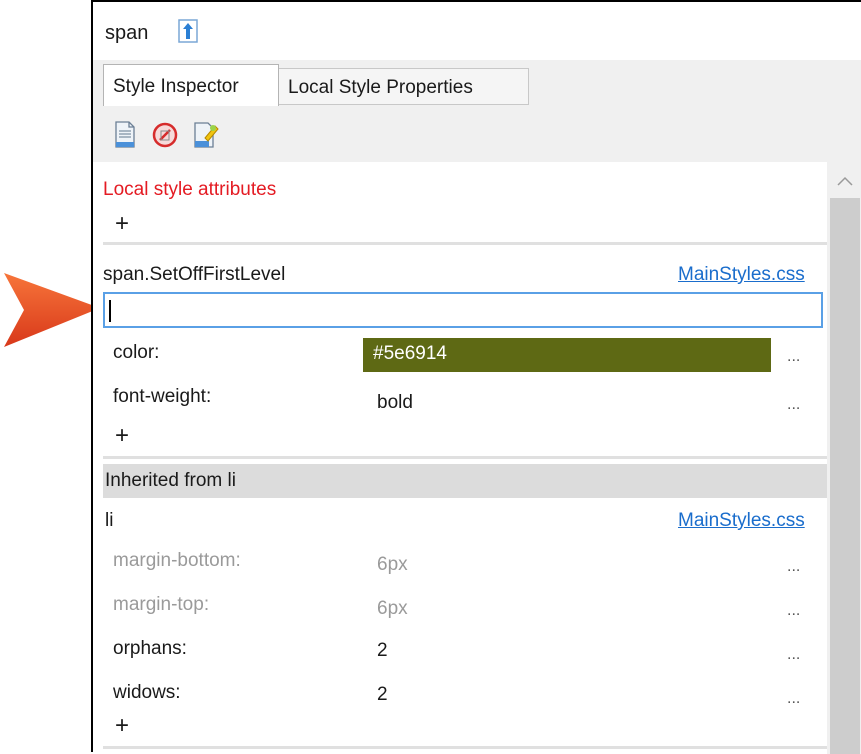 Image resolution: width=861 pixels, height=754 pixels. What do you see at coordinates (404, 86) in the screenshot?
I see `tab-local-style-properties: Local Style Properties` at bounding box center [404, 86].